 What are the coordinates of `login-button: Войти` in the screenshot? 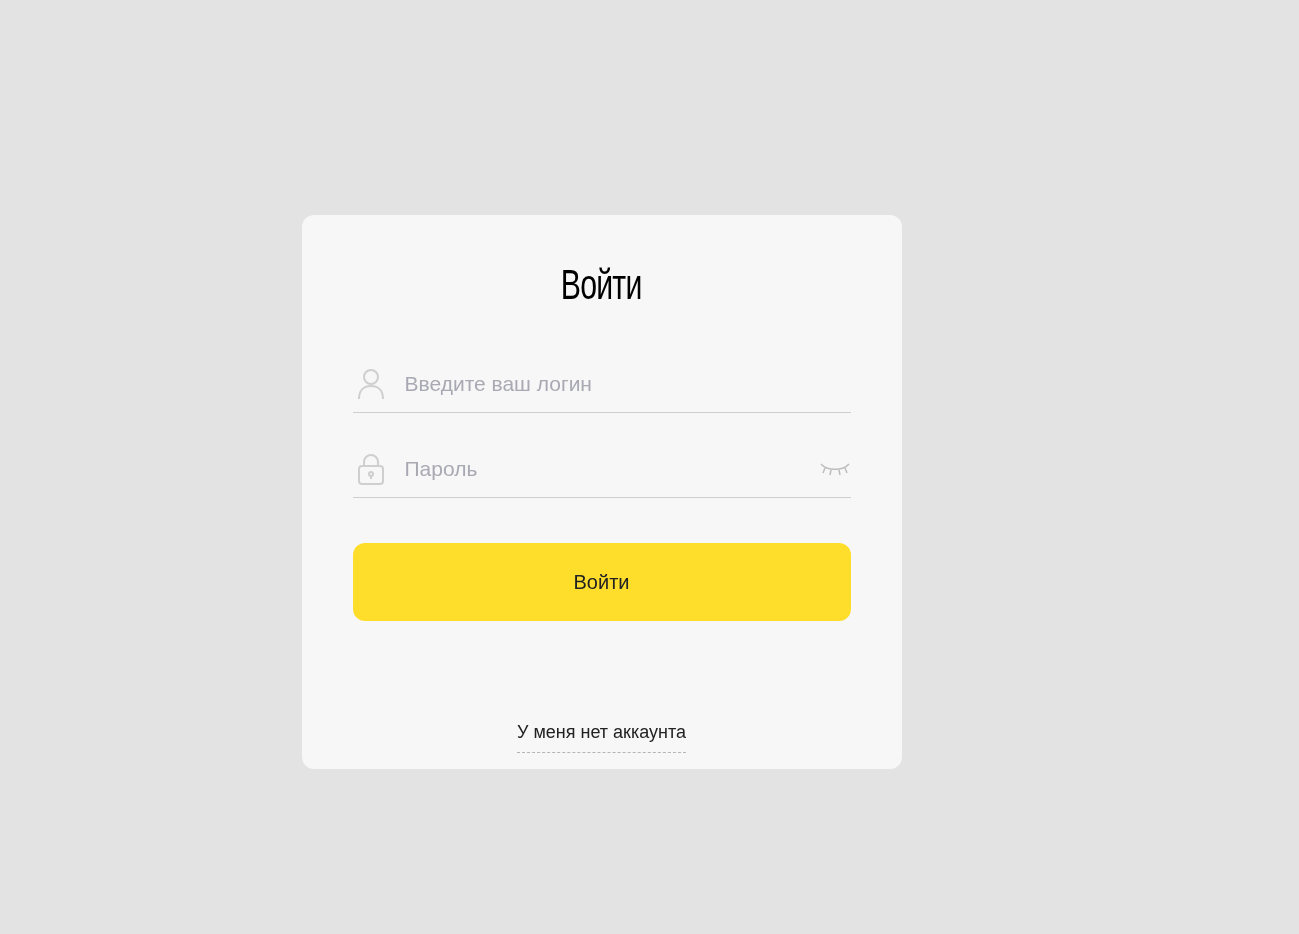 It's located at (601, 582).